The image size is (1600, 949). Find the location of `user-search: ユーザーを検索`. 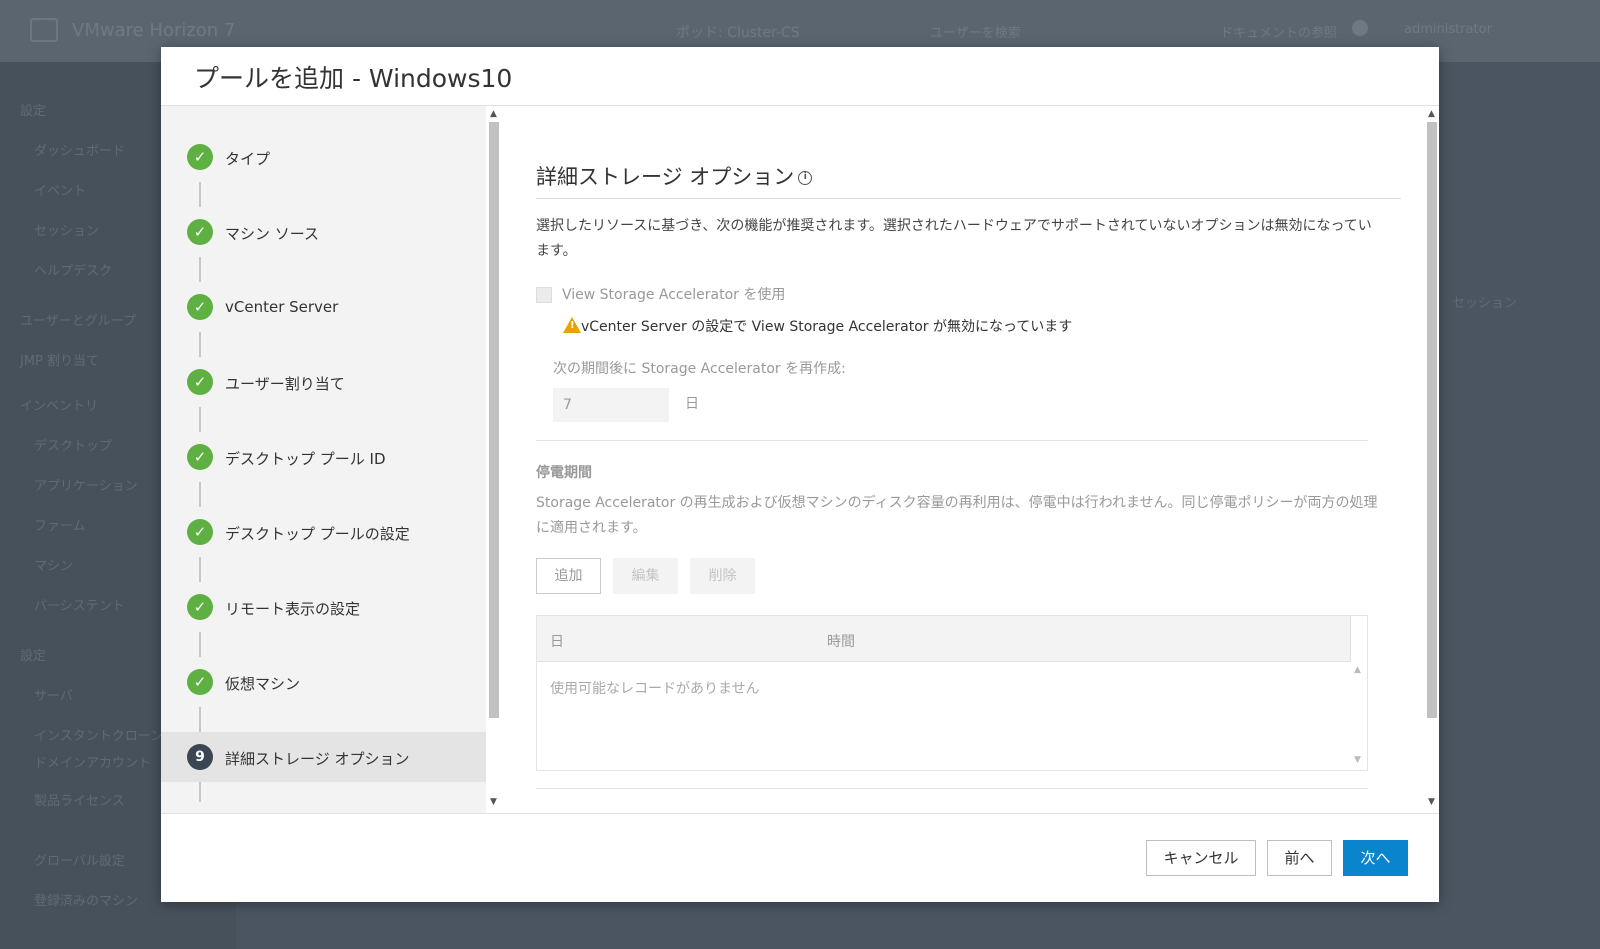

user-search: ユーザーを検索 is located at coordinates (975, 33).